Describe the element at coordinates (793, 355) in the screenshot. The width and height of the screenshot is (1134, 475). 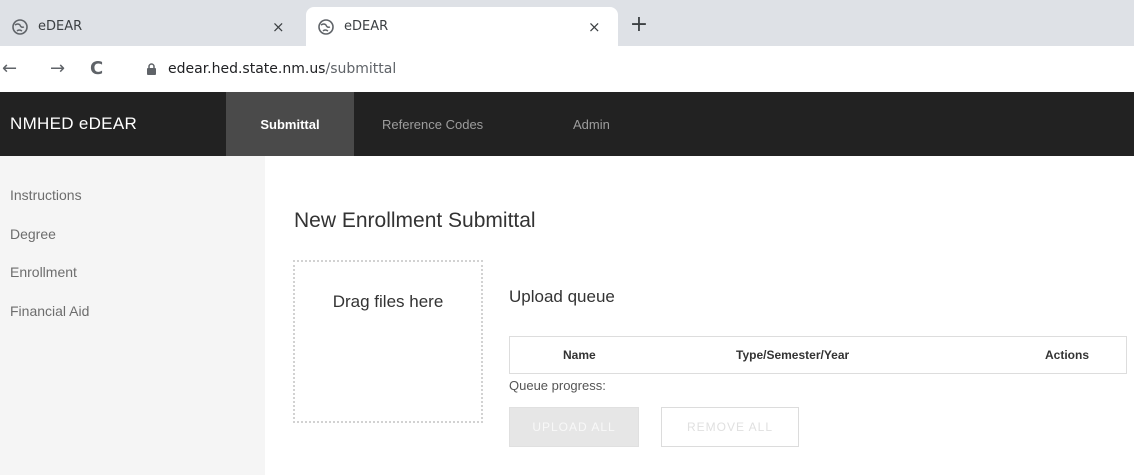
I see `column-header-type-semester-year: Type/Semester/Year` at that location.